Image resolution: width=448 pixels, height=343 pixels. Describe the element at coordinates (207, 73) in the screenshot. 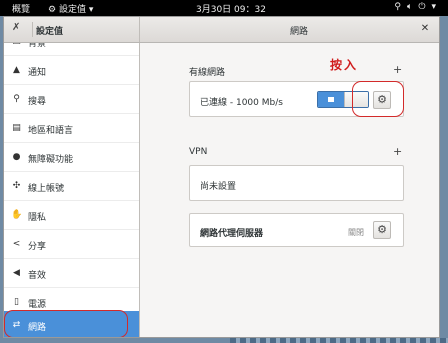

I see `wired-section-title: 有線網路` at that location.